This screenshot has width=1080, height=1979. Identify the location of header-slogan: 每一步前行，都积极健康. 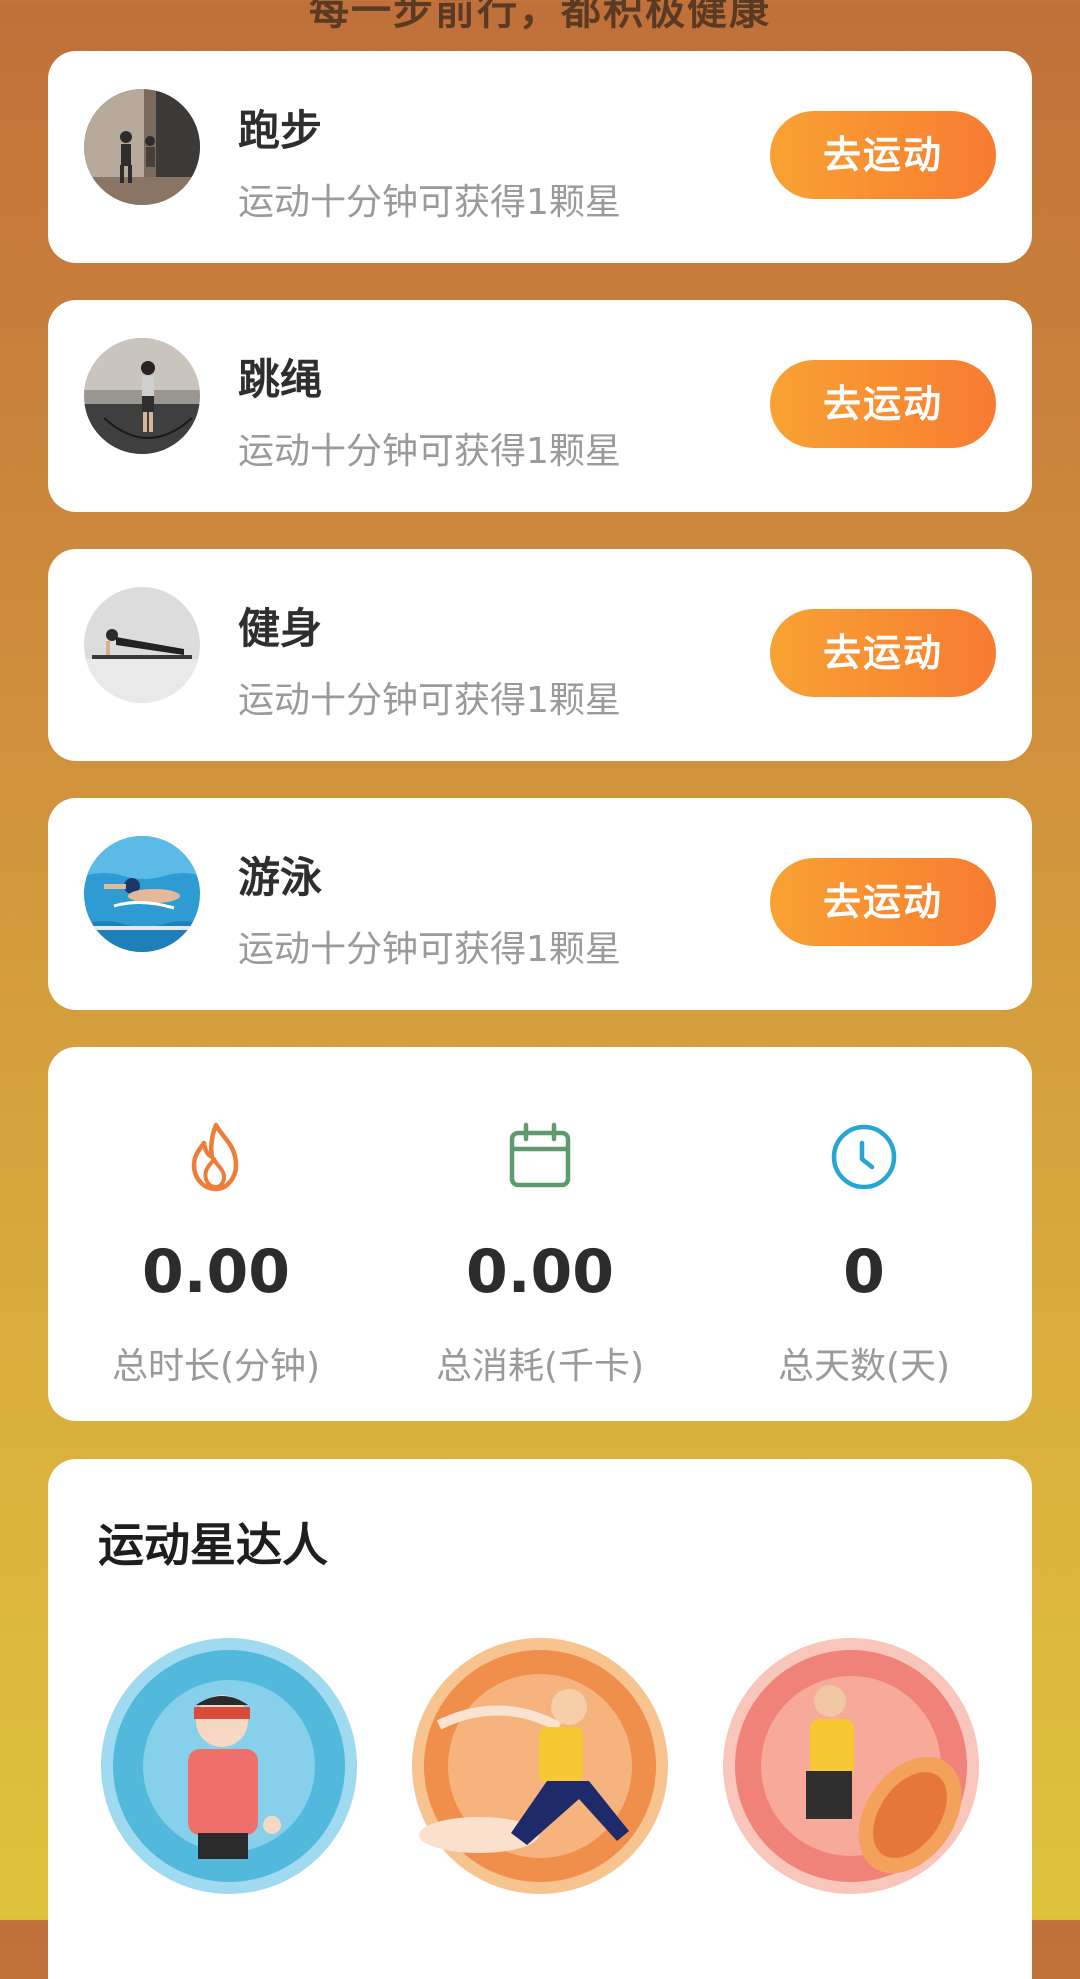
(540, 17).